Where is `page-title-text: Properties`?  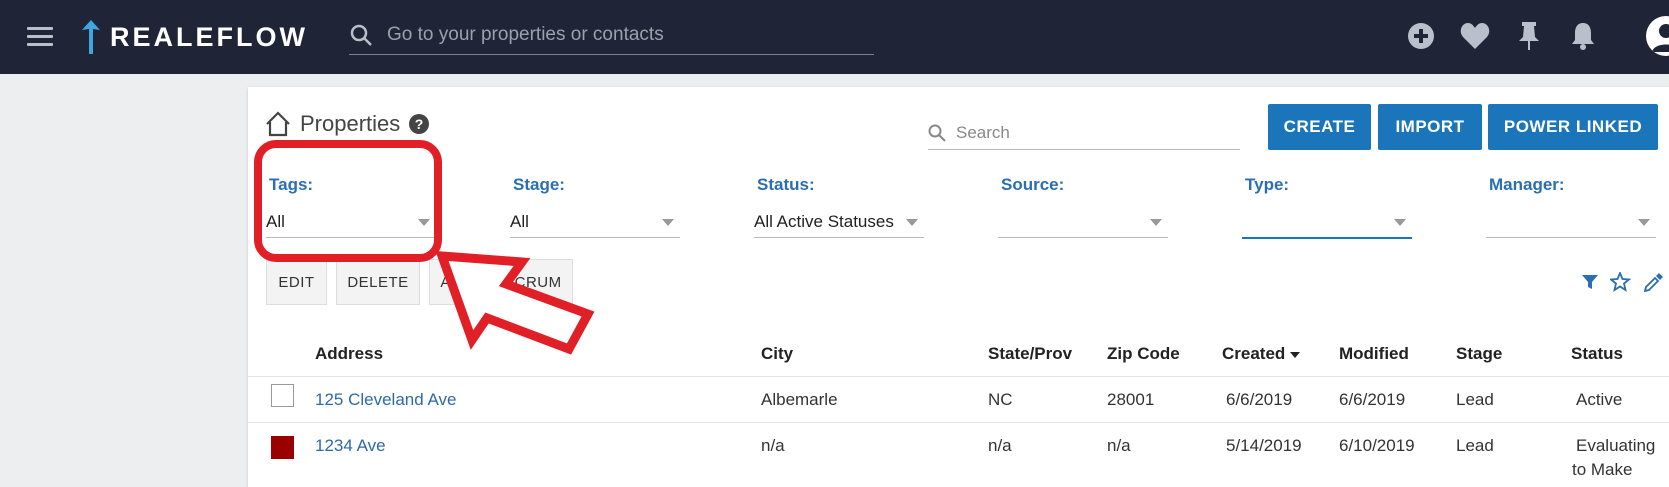
page-title-text: Properties is located at coordinates (350, 123).